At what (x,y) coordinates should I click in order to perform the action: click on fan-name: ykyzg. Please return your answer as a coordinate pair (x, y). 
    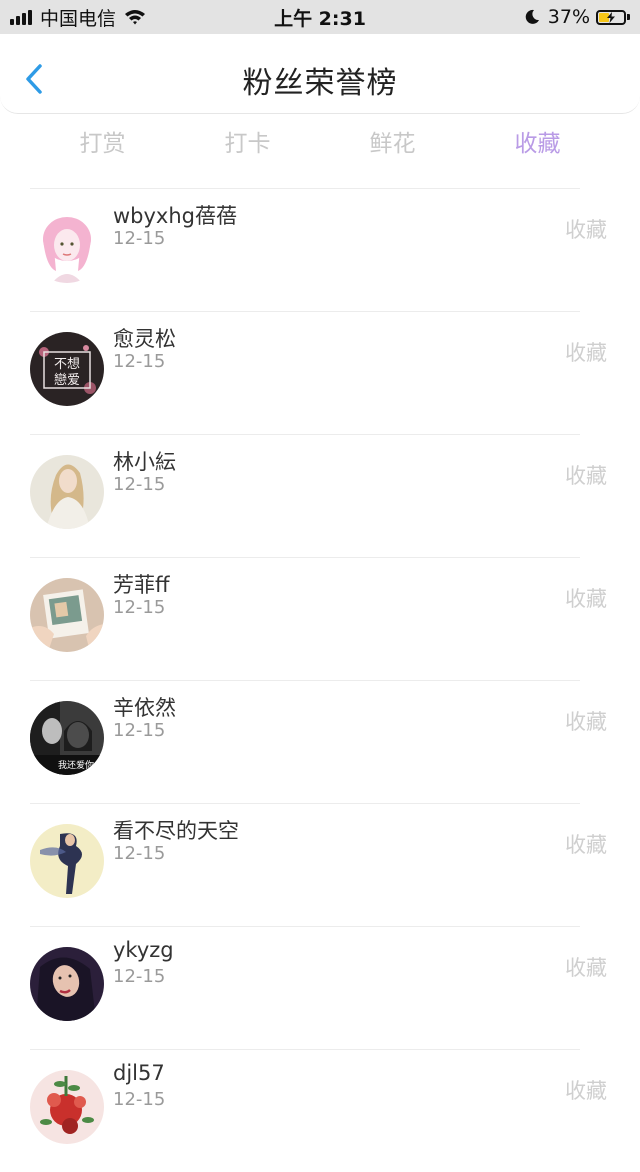
    Looking at the image, I should click on (143, 950).